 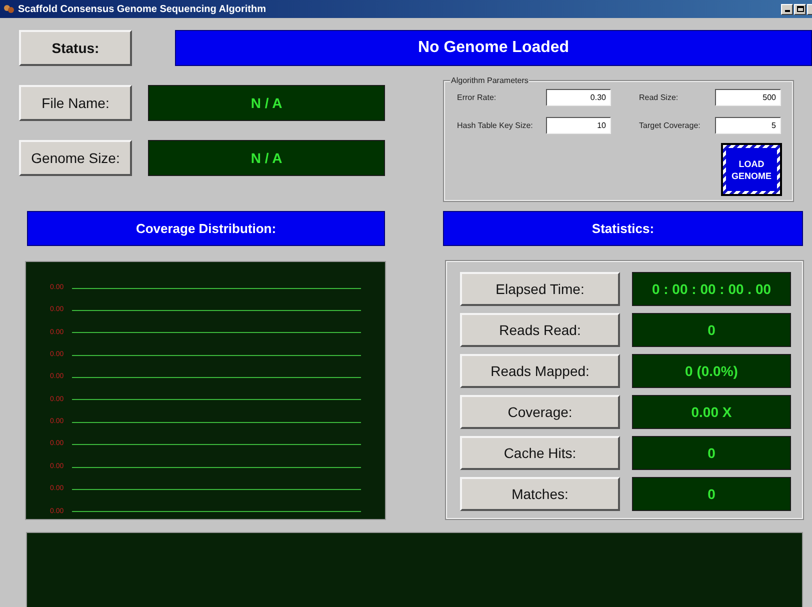 What do you see at coordinates (495, 126) in the screenshot?
I see `parameter-label: Hash Table Key Size:` at bounding box center [495, 126].